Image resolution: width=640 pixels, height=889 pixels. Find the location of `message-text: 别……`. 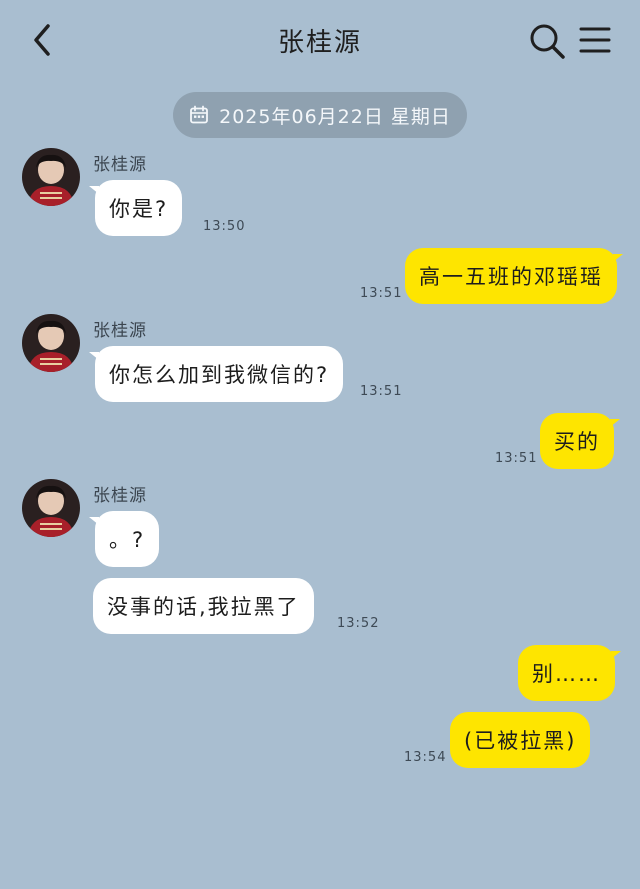

message-text: 别…… is located at coordinates (566, 674).